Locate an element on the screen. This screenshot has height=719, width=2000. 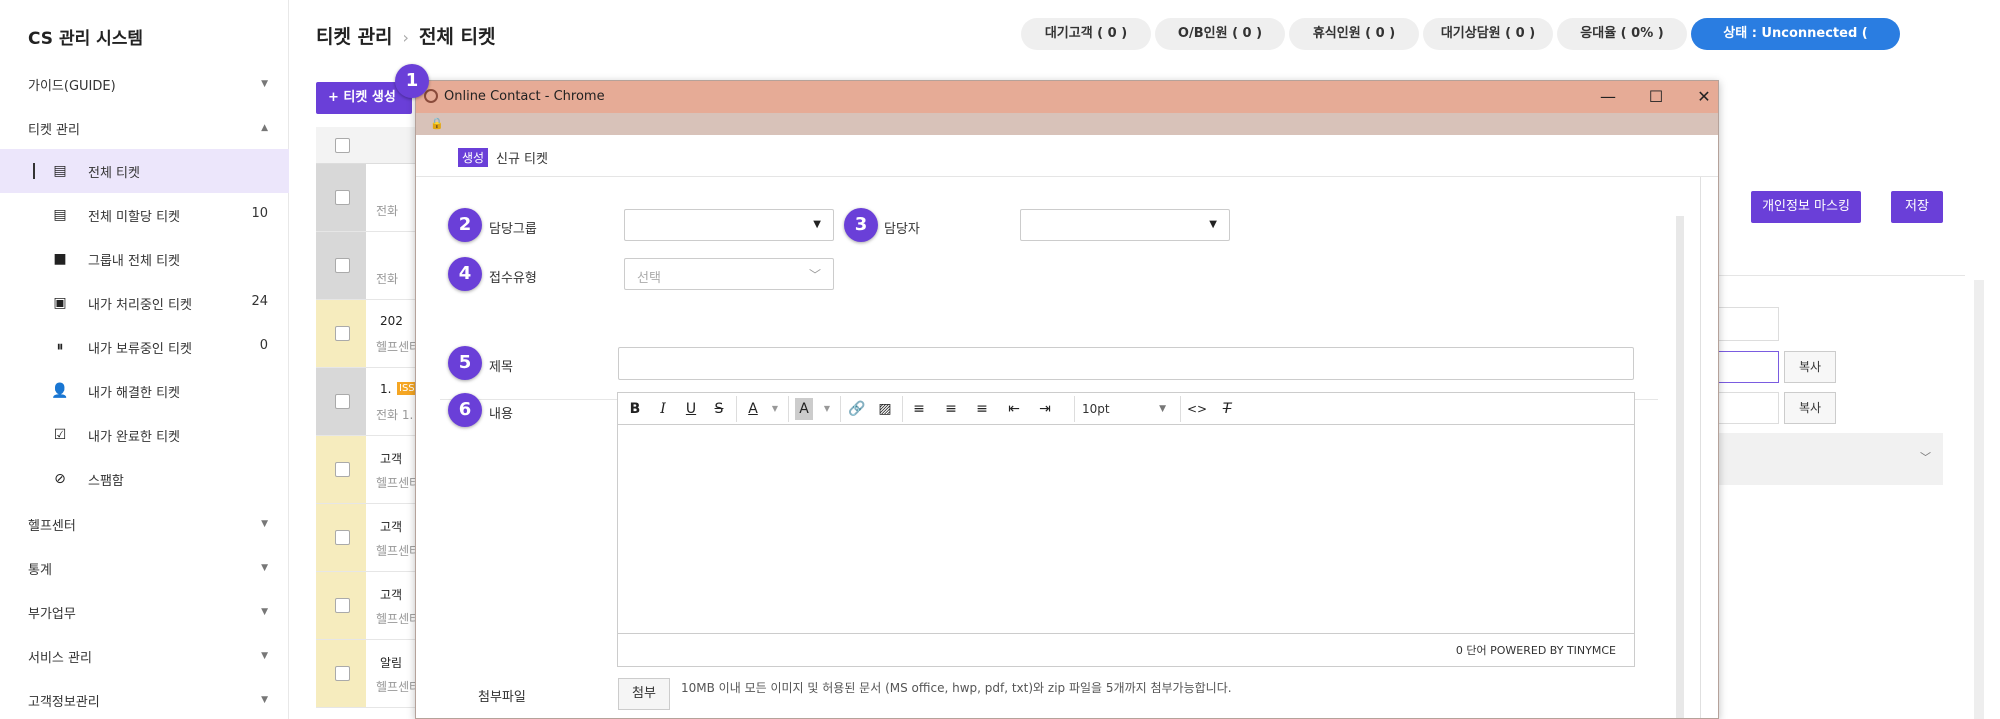
font-size-value: 10pt is located at coordinates (1096, 409).